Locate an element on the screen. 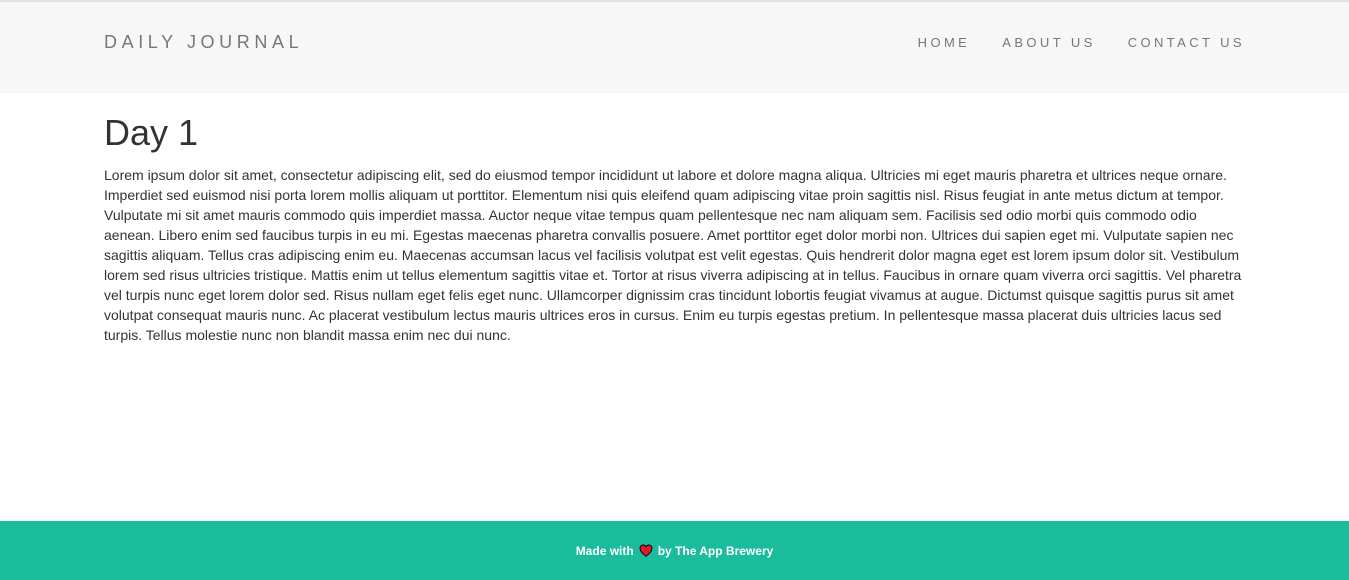 This screenshot has width=1349, height=580. footer: Made with by The App Brewery is located at coordinates (674, 550).